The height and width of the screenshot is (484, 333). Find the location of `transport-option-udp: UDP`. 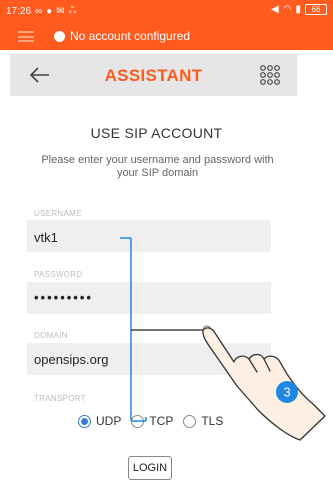

transport-option-udp: UDP is located at coordinates (99, 421).